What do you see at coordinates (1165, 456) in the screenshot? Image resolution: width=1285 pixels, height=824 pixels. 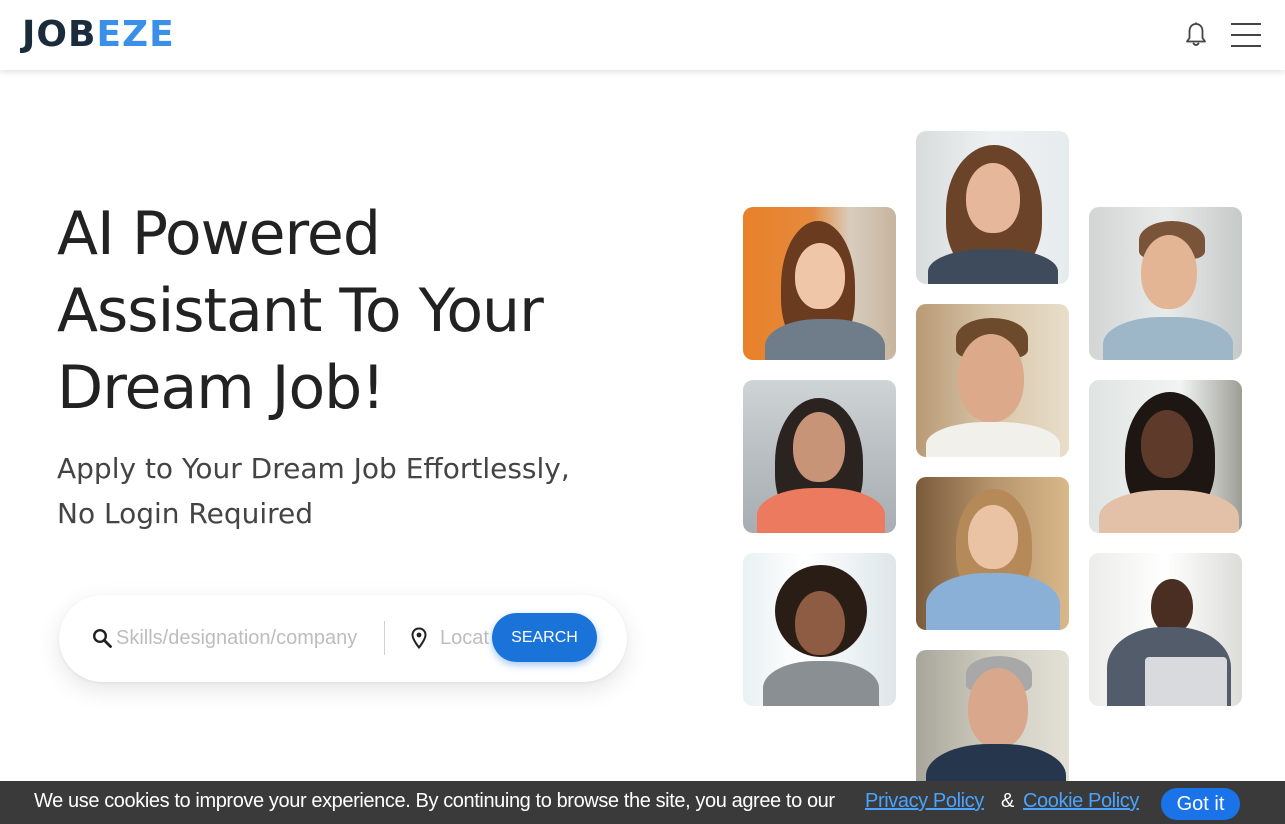 I see `photo-woman-phone-call` at bounding box center [1165, 456].